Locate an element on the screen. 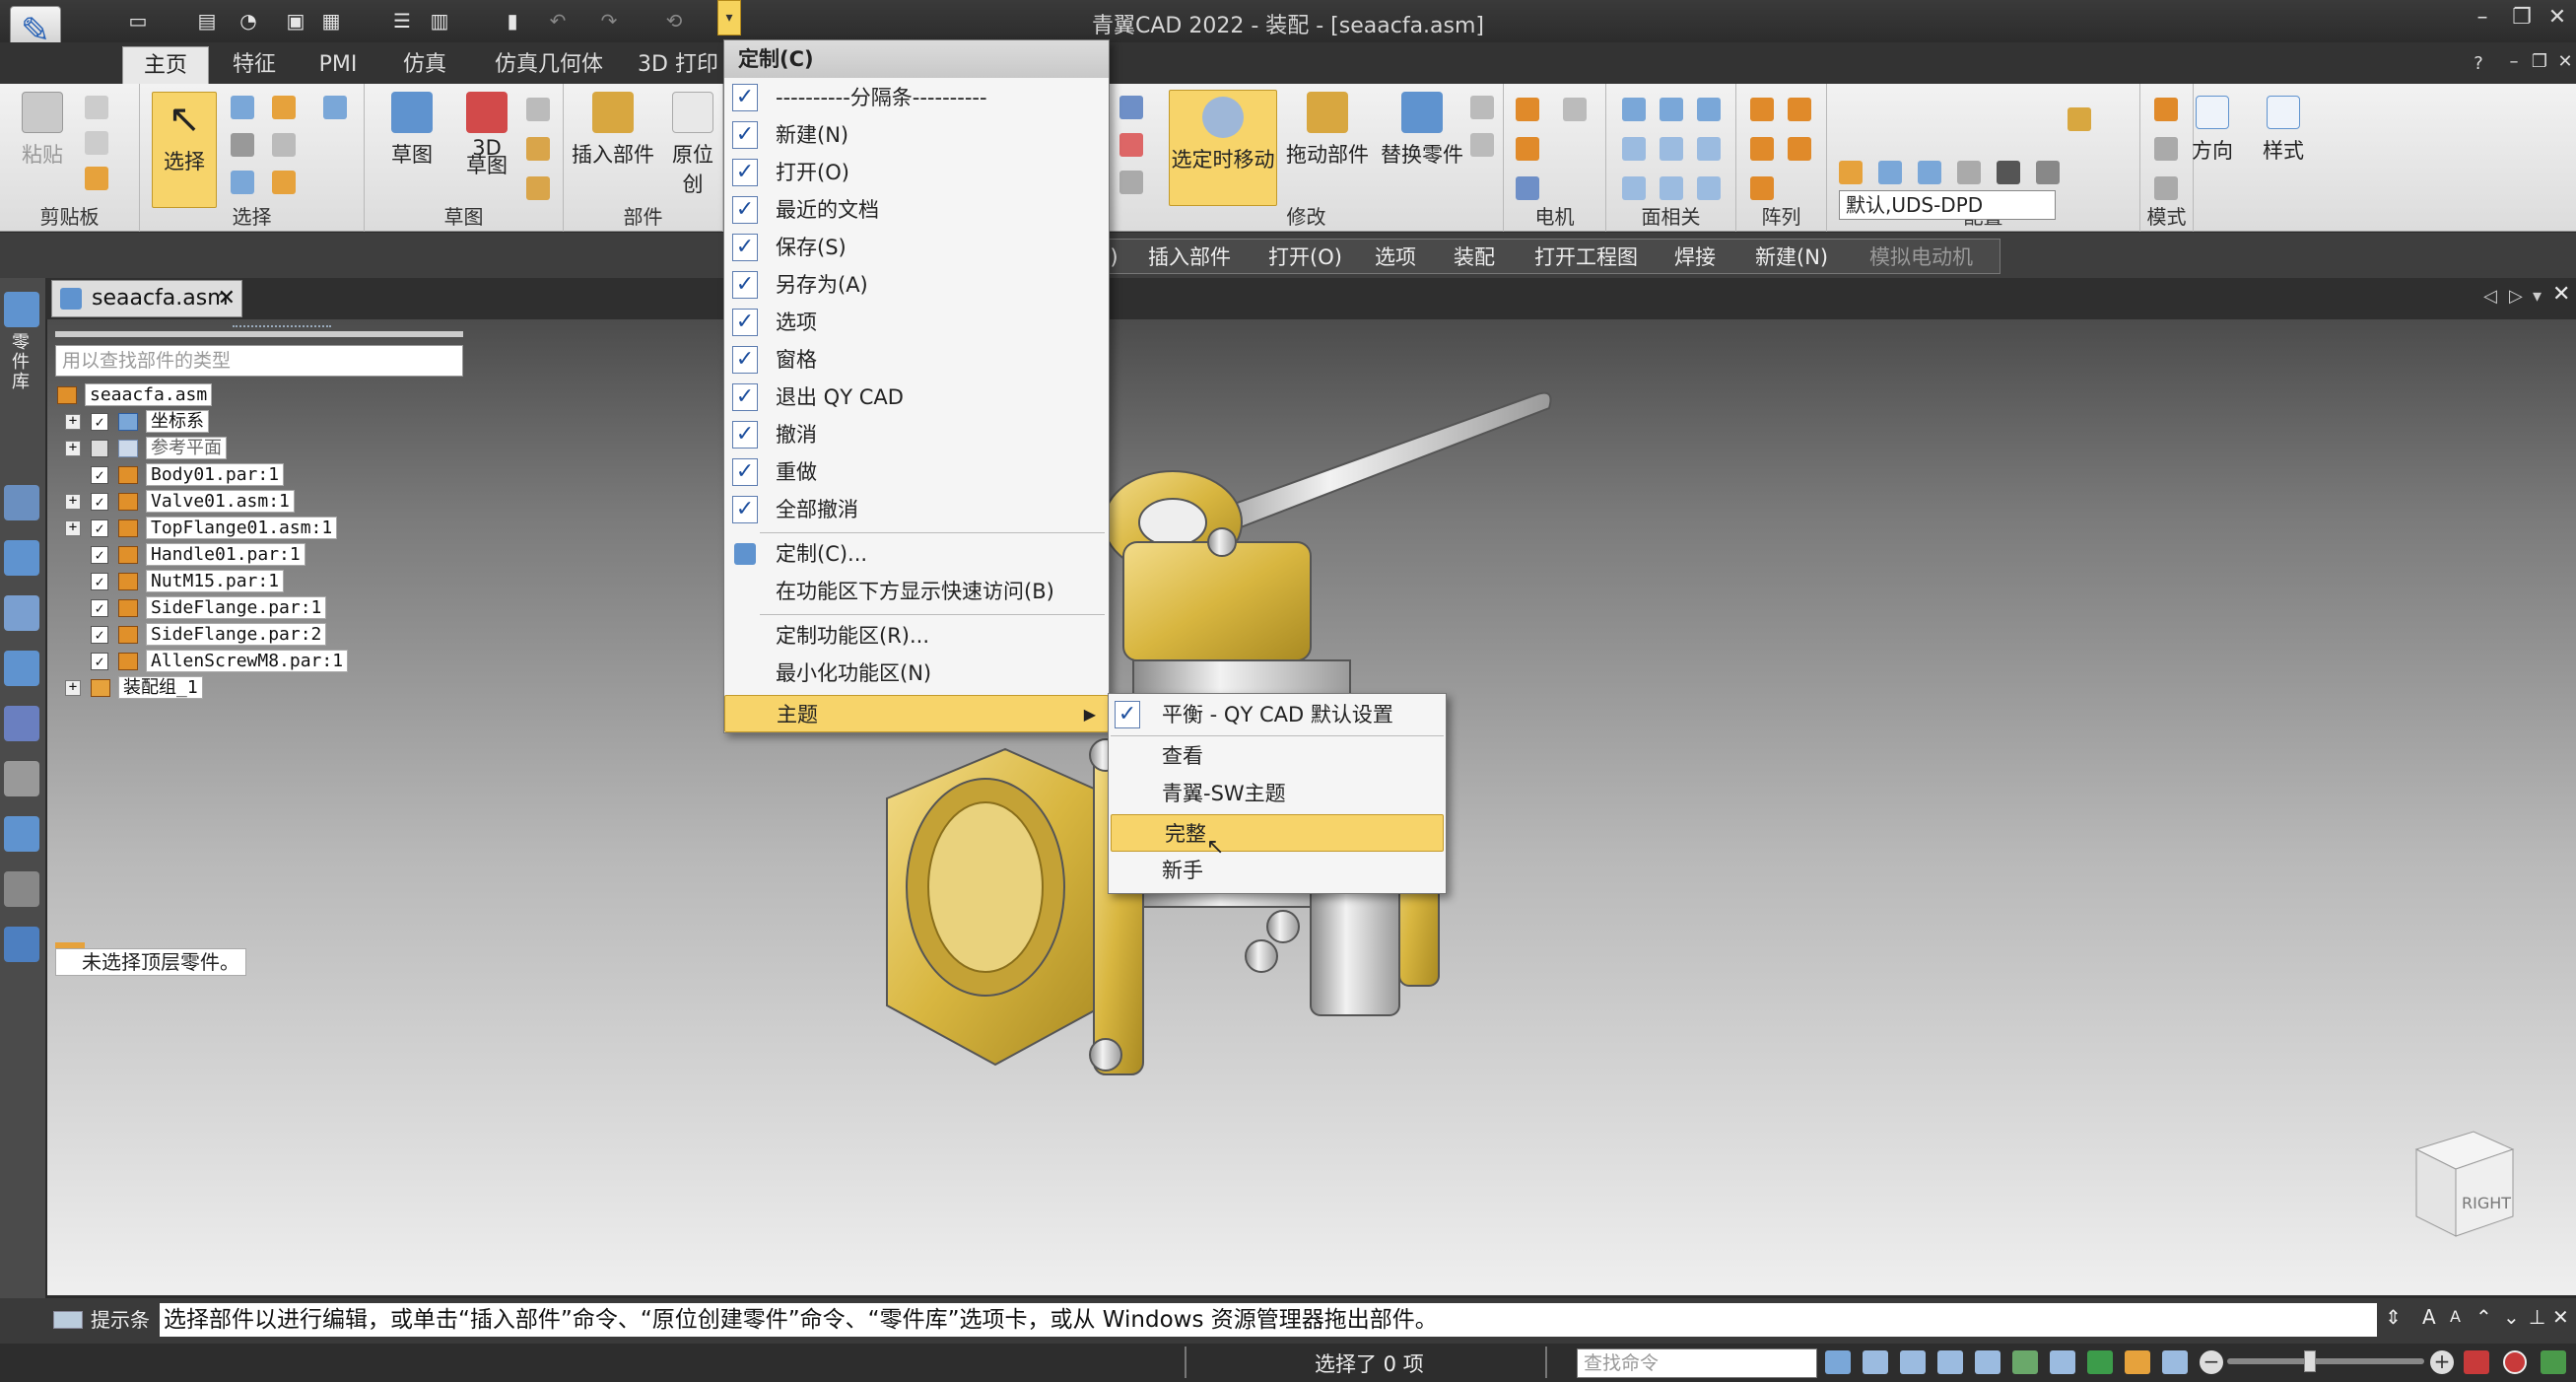 Image resolution: width=2576 pixels, height=1382 pixels. modify-tool-1-icon is located at coordinates (1131, 108).